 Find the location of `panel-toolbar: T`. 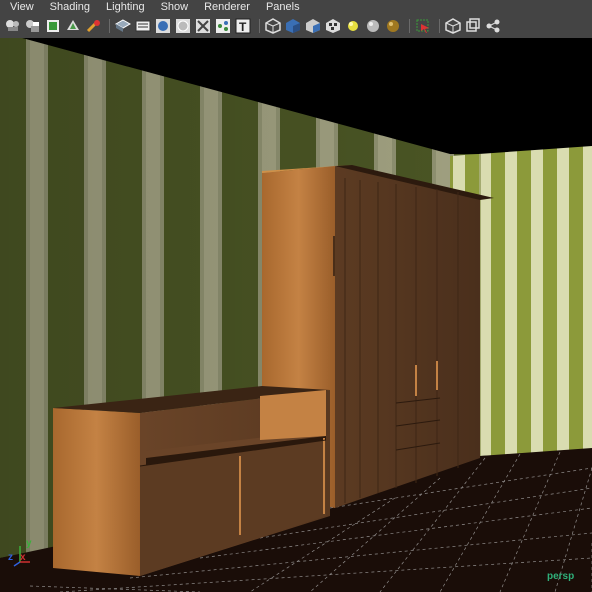

panel-toolbar: T is located at coordinates (296, 26).